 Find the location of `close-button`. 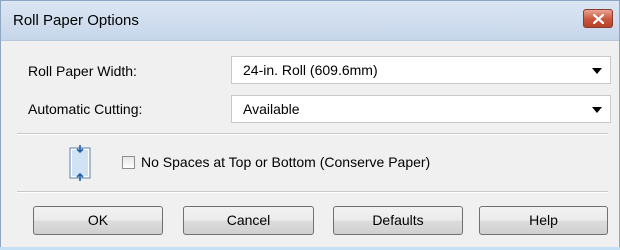

close-button is located at coordinates (598, 18).